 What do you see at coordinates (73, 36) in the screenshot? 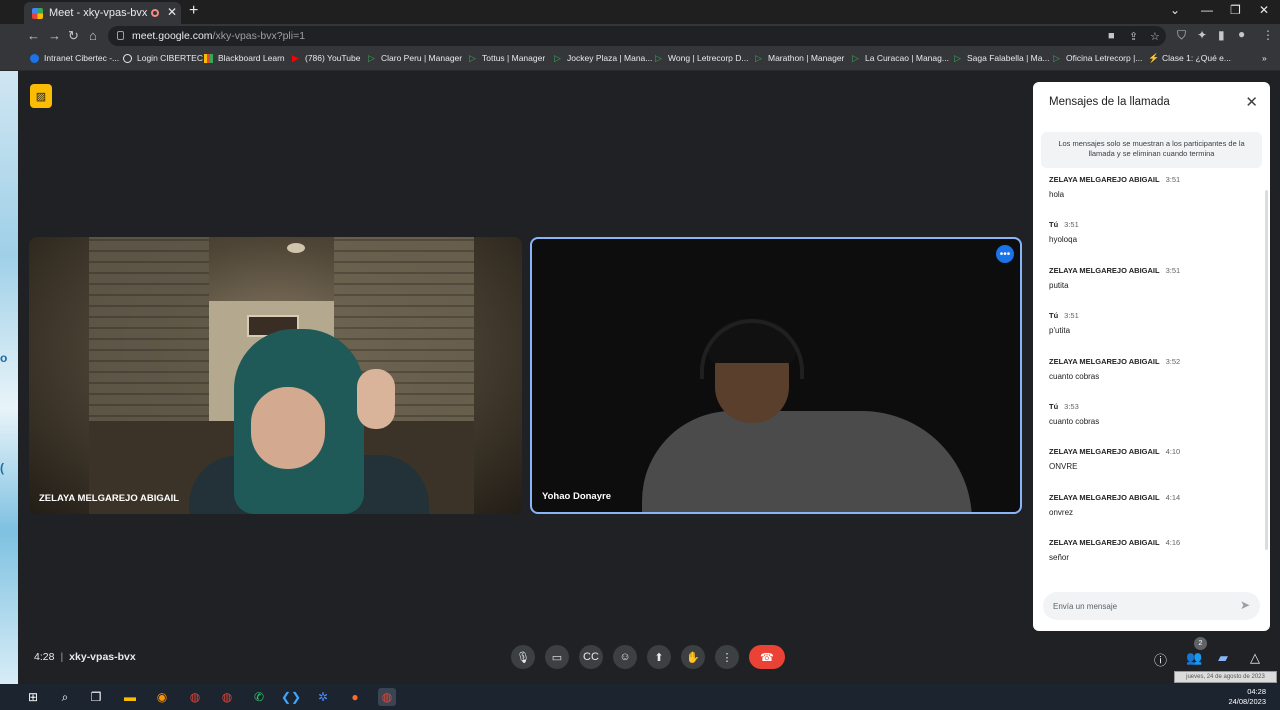
I see `reload-icon: ↻` at bounding box center [73, 36].